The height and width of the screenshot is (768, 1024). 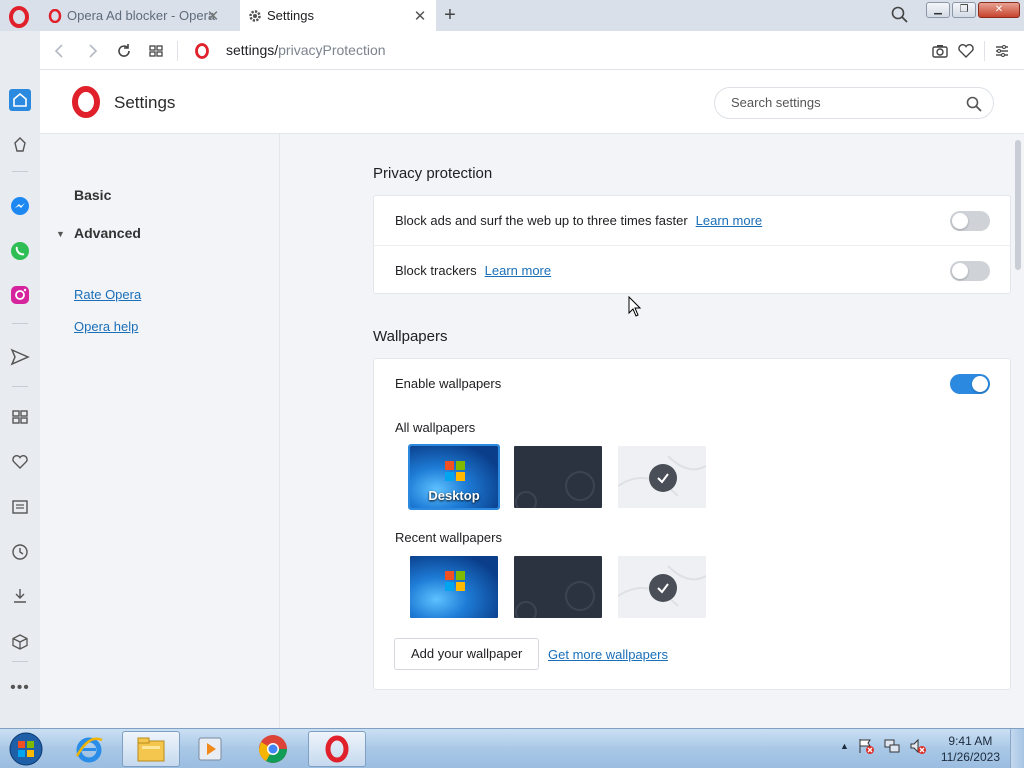 What do you see at coordinates (433, 173) in the screenshot?
I see `privacy-section-title: Privacy protection` at bounding box center [433, 173].